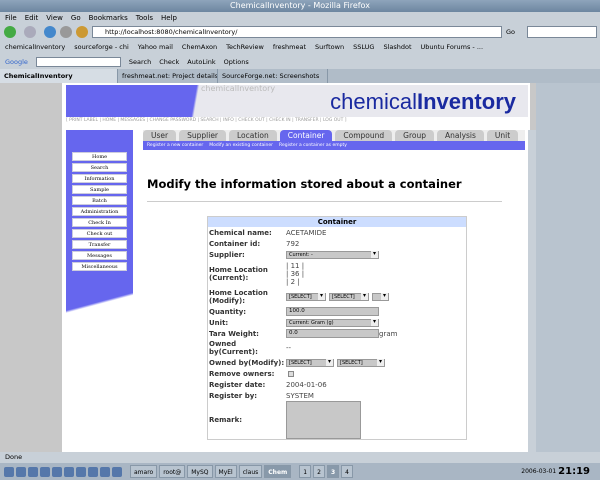 The height and width of the screenshot is (480, 600). Describe the element at coordinates (332, 254) in the screenshot. I see `supplier-select: Current: -` at that location.